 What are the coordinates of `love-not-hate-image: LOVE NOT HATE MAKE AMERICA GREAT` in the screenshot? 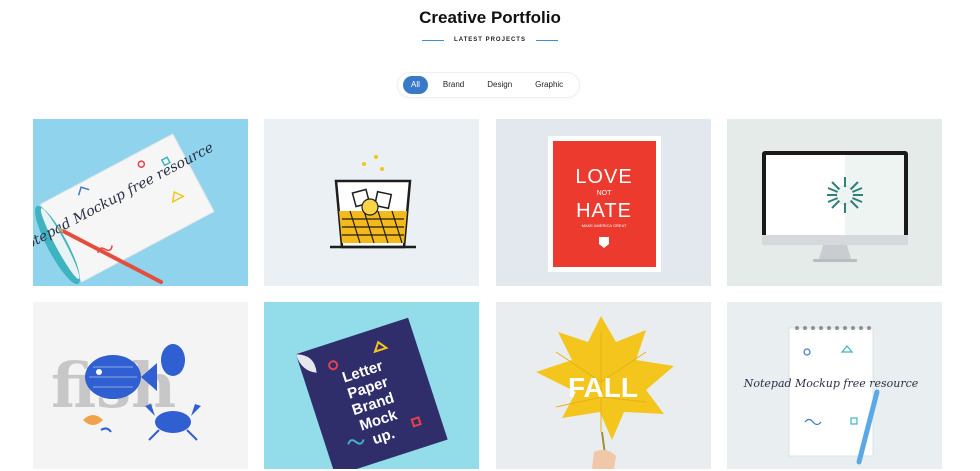 It's located at (603, 202).